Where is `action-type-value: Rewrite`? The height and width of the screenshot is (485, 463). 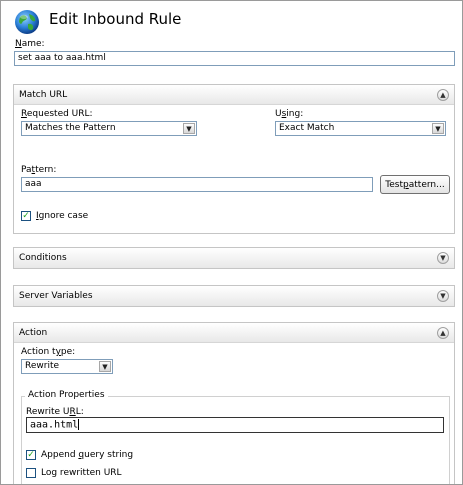
action-type-value: Rewrite is located at coordinates (42, 366).